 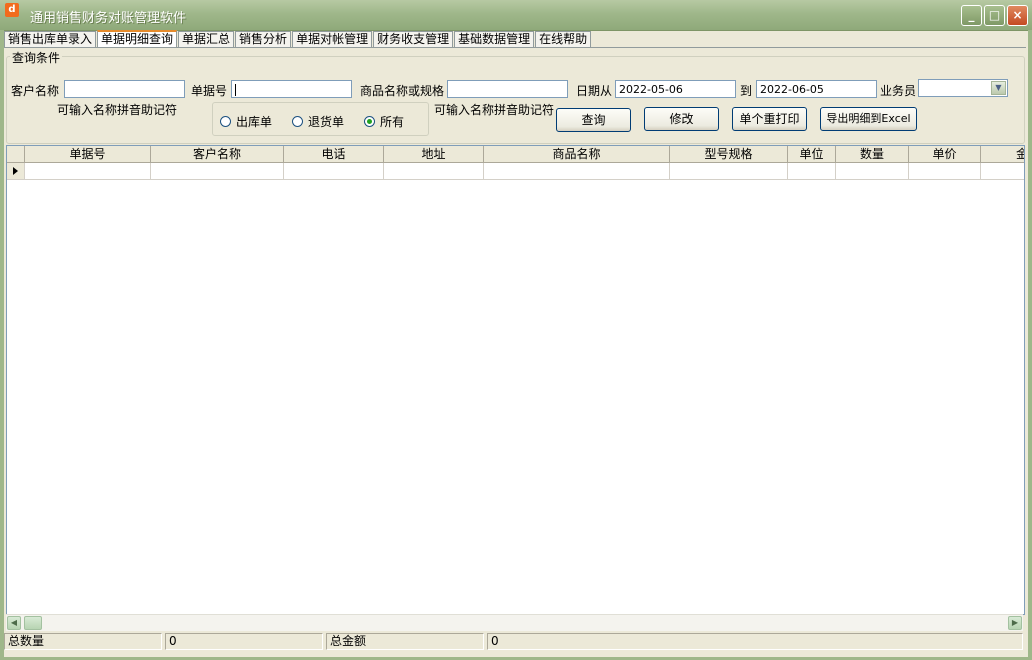 What do you see at coordinates (963, 88) in the screenshot?
I see `salesman-select: ▼` at bounding box center [963, 88].